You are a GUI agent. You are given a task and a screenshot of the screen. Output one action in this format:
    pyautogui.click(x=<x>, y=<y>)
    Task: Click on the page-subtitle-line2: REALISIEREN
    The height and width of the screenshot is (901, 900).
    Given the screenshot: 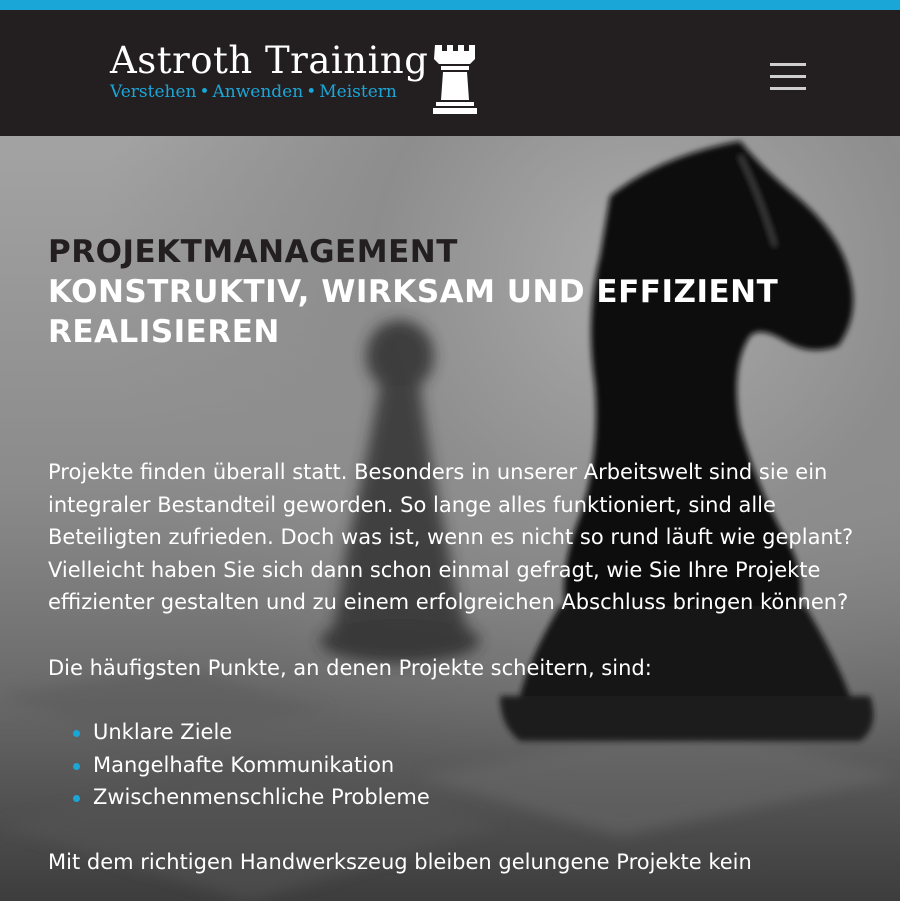 What is the action you would take?
    pyautogui.click(x=164, y=332)
    